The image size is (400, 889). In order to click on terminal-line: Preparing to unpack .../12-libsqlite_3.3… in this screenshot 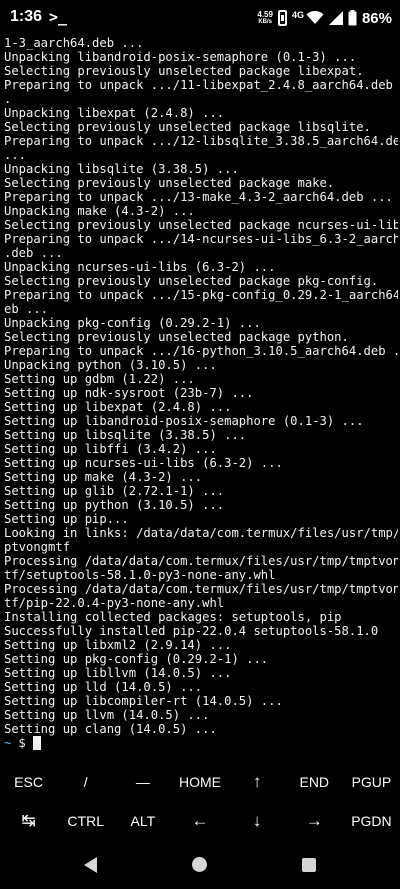, I will do `click(201, 141)`.